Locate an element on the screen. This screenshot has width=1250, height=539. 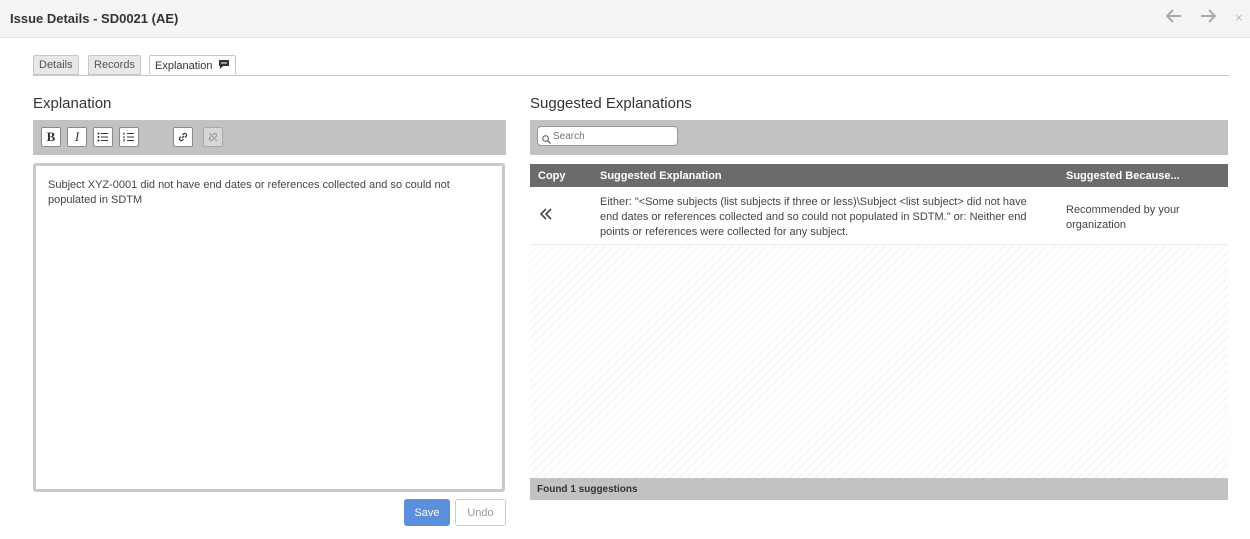
suggestions-count: Found 1 suggestions is located at coordinates (879, 489).